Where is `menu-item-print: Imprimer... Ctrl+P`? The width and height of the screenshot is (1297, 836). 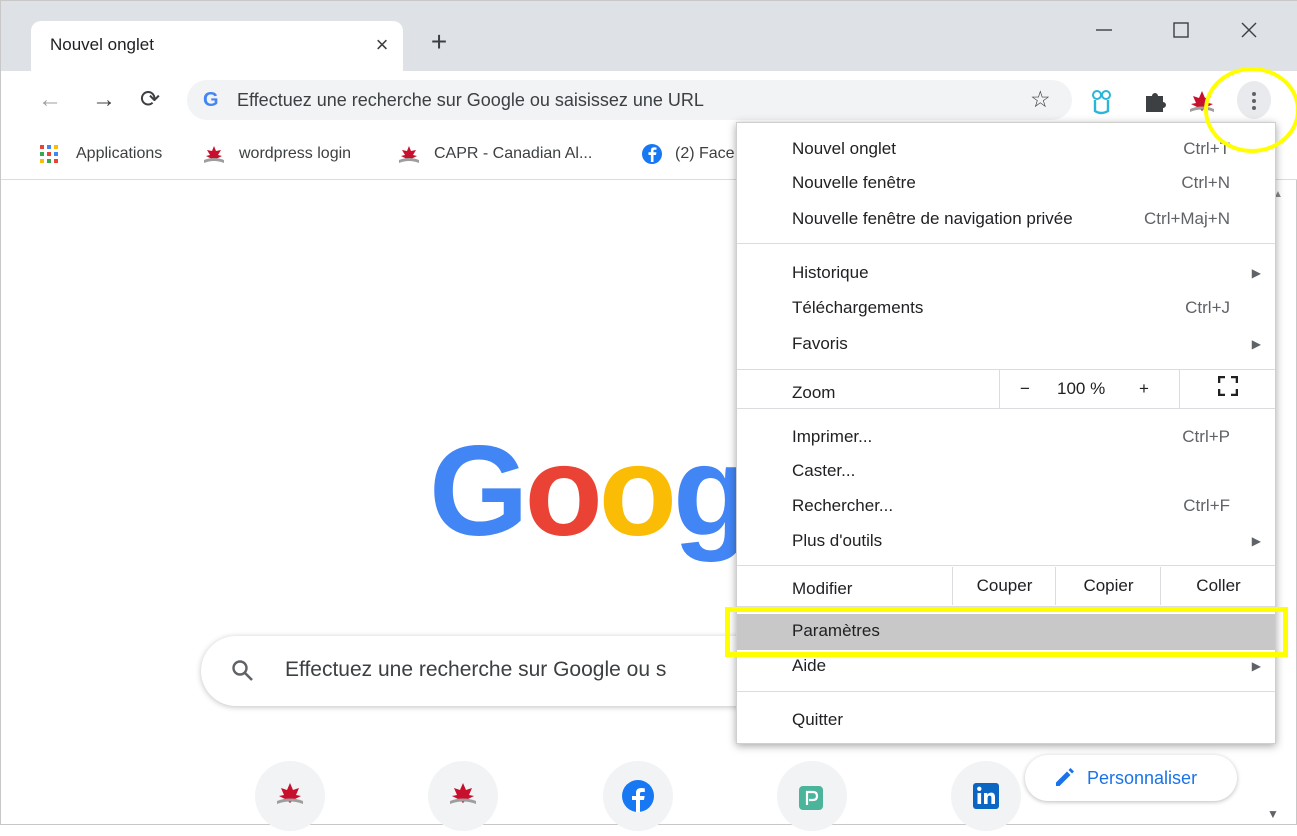
menu-item-print: Imprimer... Ctrl+P is located at coordinates (1006, 438).